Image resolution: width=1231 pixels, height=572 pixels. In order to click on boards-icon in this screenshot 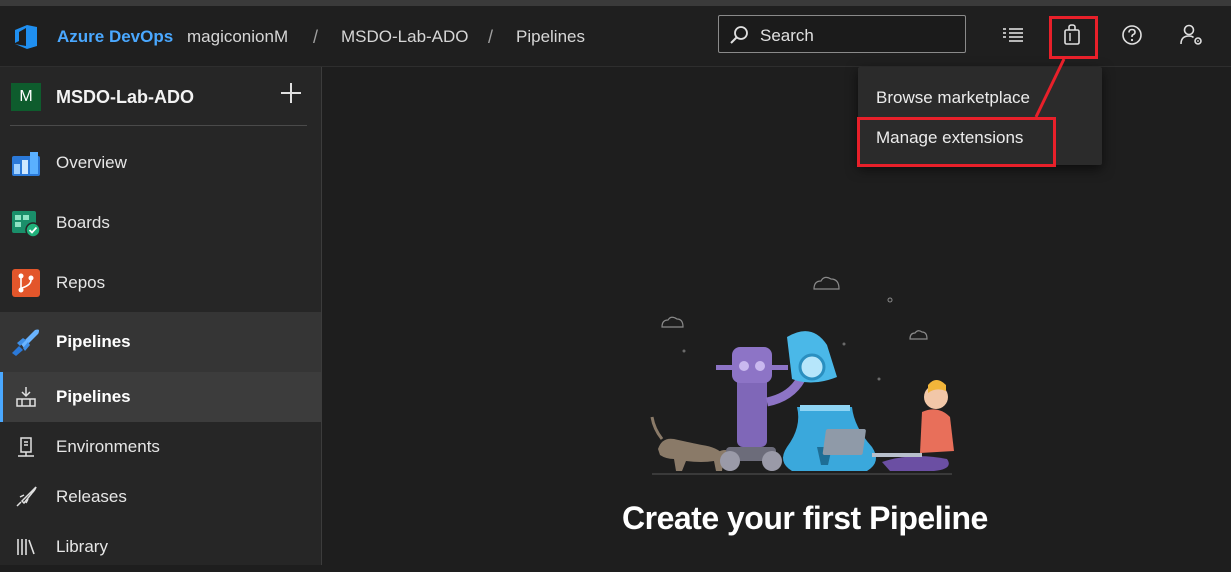, I will do `click(26, 224)`.